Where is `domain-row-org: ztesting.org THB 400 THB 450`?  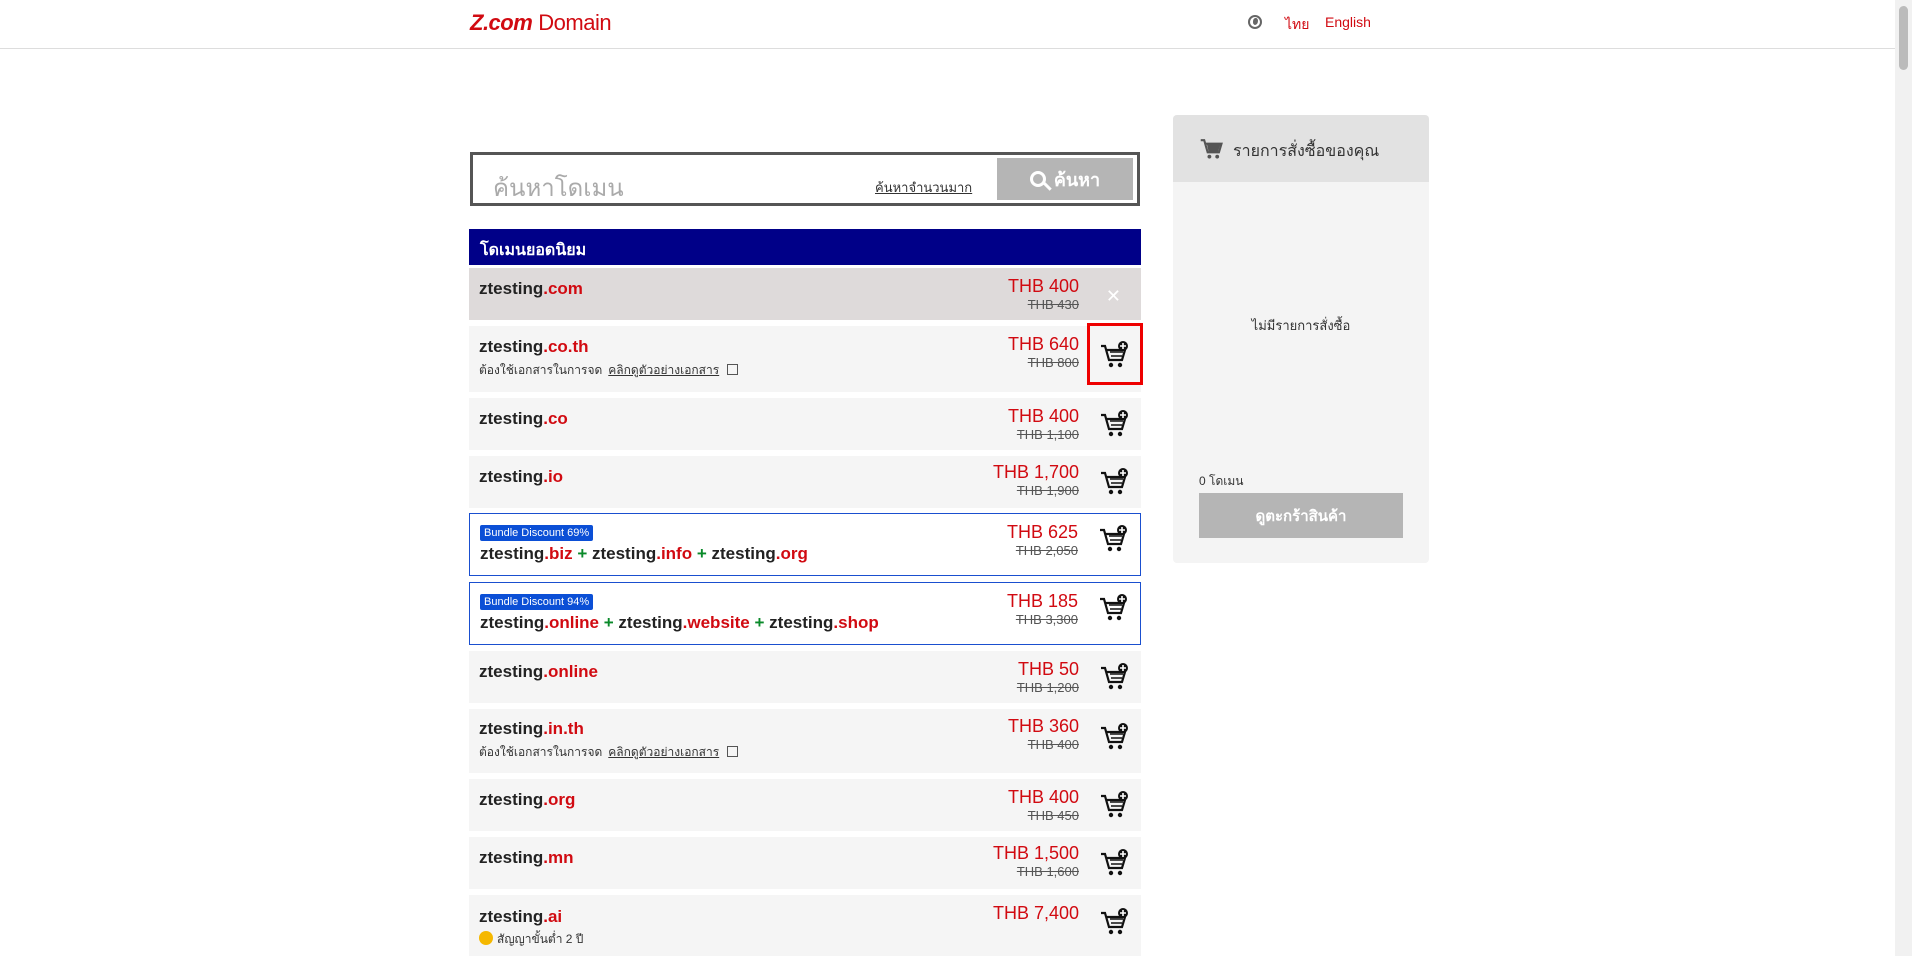
domain-row-org: ztesting.org THB 400 THB 450 is located at coordinates (805, 805).